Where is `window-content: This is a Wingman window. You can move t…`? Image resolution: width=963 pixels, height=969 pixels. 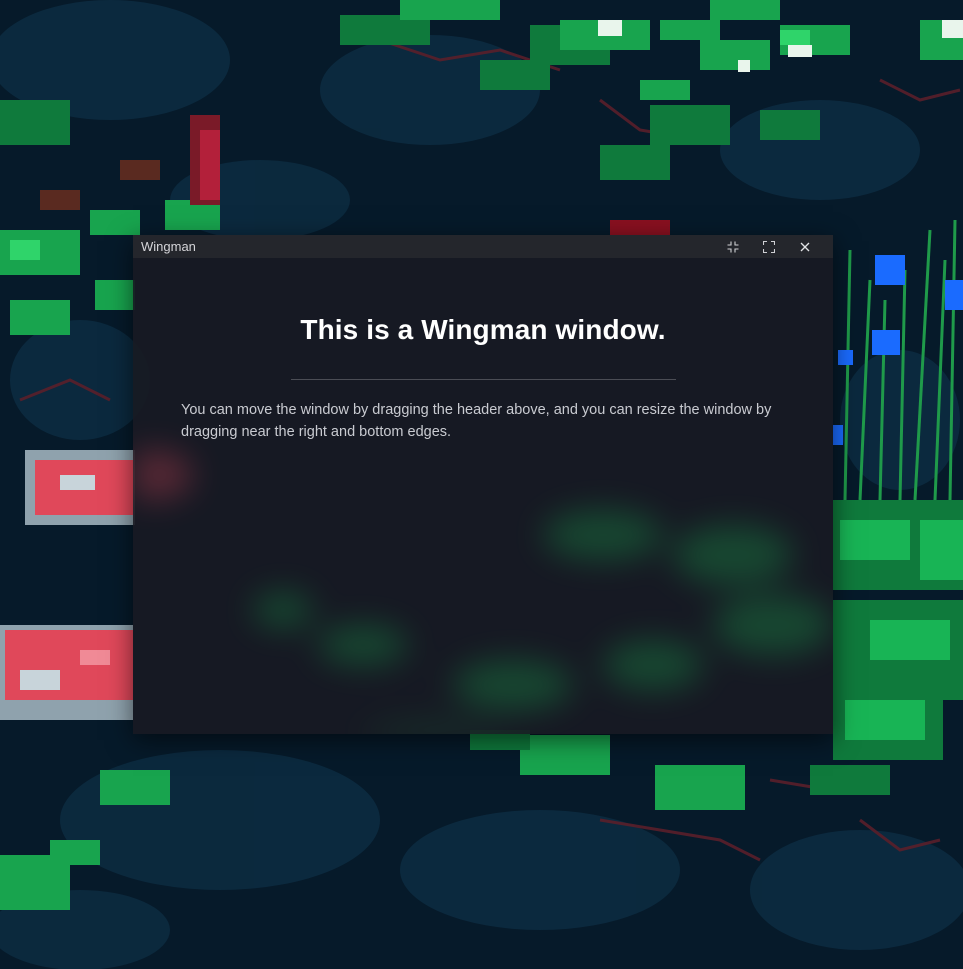 window-content: This is a Wingman window. You can move t… is located at coordinates (483, 378).